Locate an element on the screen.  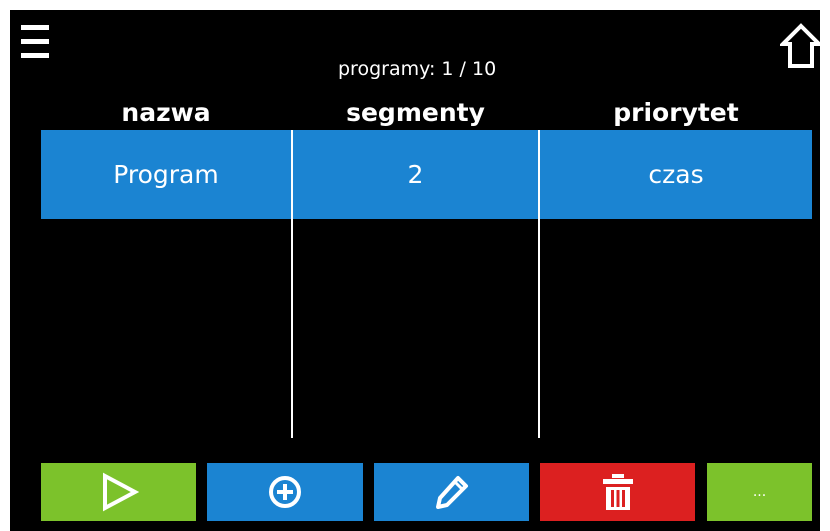
run-program-button is located at coordinates (118, 492).